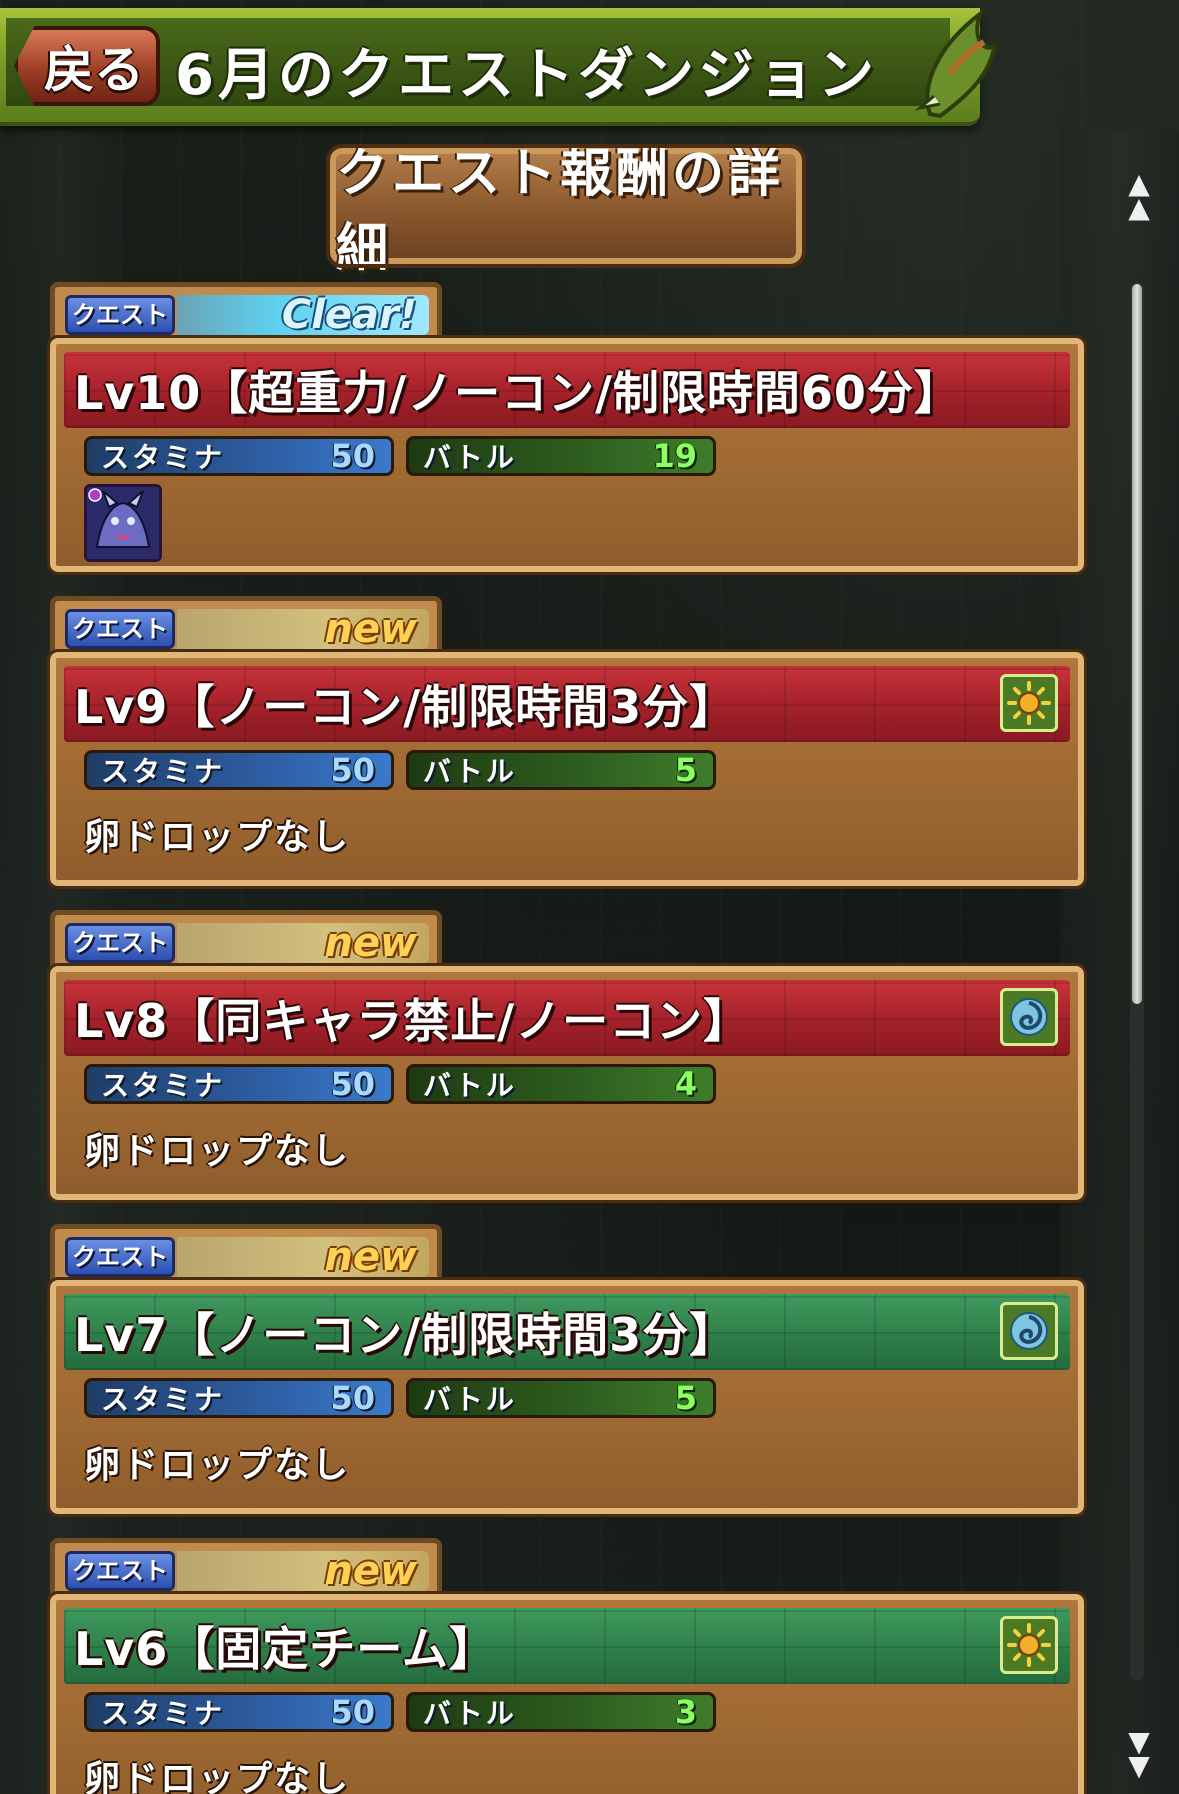 The height and width of the screenshot is (1794, 1179). I want to click on quest-tab: クエスト Clear!, so click(246, 313).